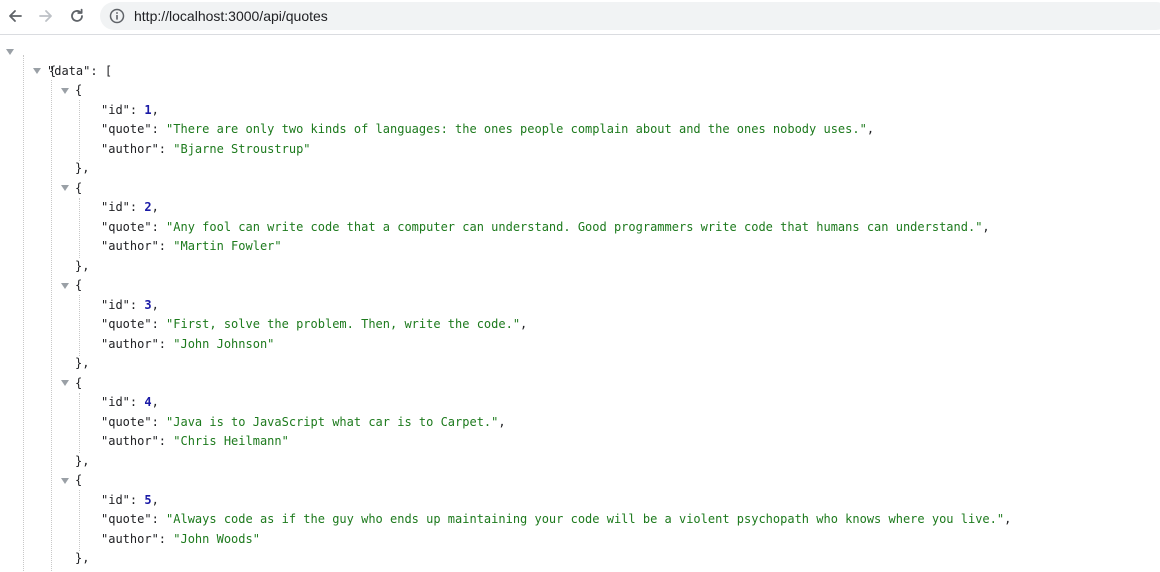  I want to click on collapse-toggle-data, so click(37, 71).